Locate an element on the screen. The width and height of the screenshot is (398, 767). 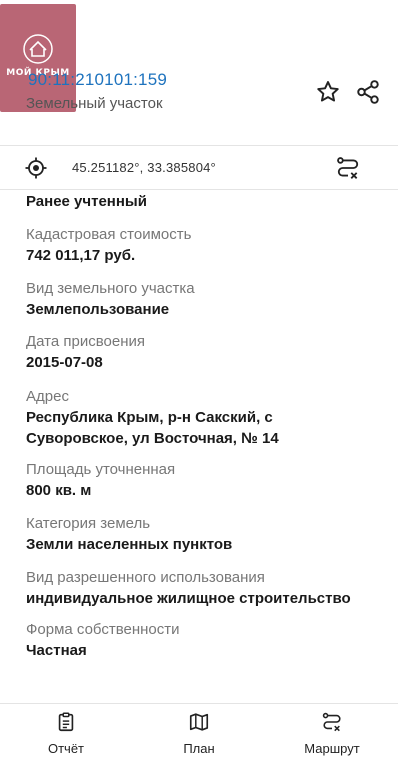
cadastral-number: 90:11:210101:159 is located at coordinates (97, 80).